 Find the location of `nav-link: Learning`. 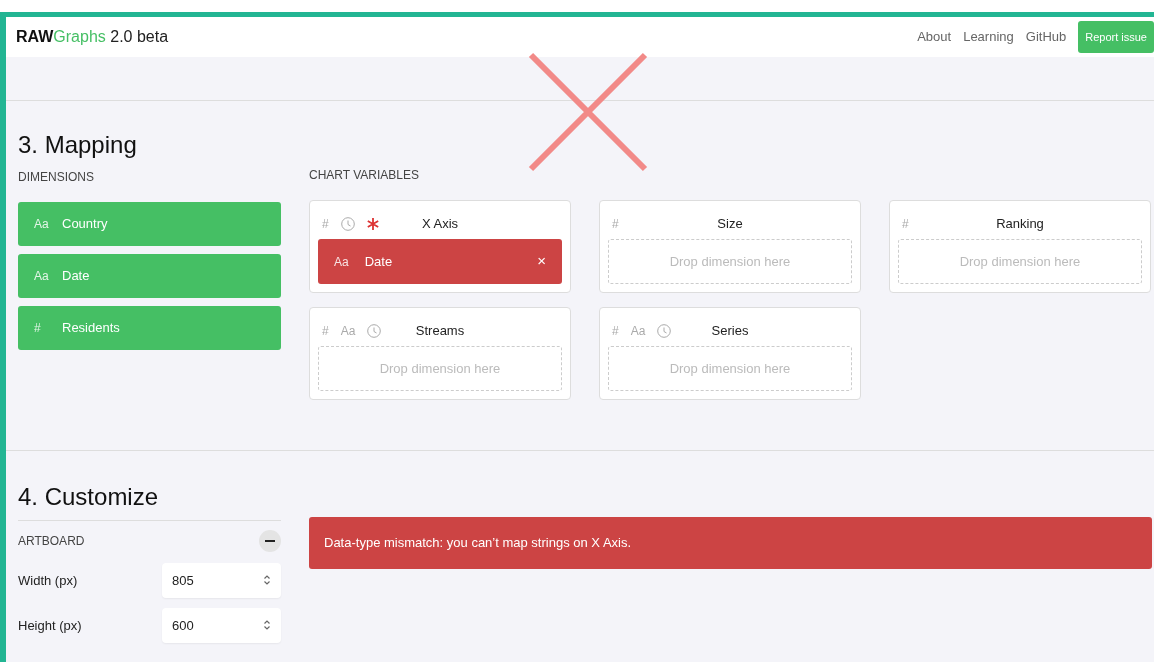

nav-link: Learning is located at coordinates (988, 37).